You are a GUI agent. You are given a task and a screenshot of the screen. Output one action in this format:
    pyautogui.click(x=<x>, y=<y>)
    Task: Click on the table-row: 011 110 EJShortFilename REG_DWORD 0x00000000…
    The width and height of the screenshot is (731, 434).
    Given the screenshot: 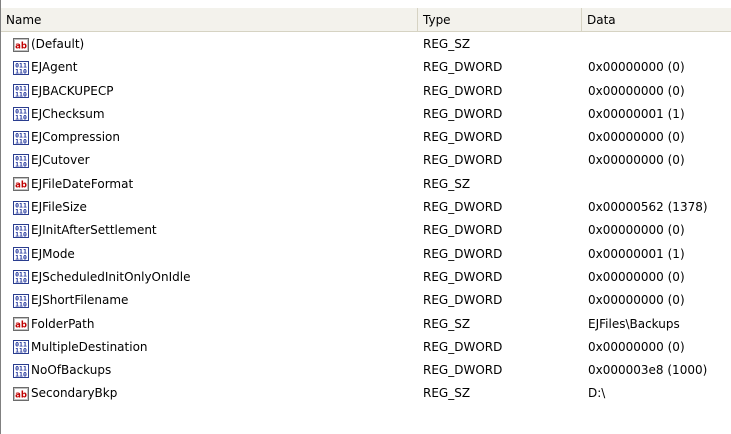 What is the action you would take?
    pyautogui.click(x=366, y=300)
    